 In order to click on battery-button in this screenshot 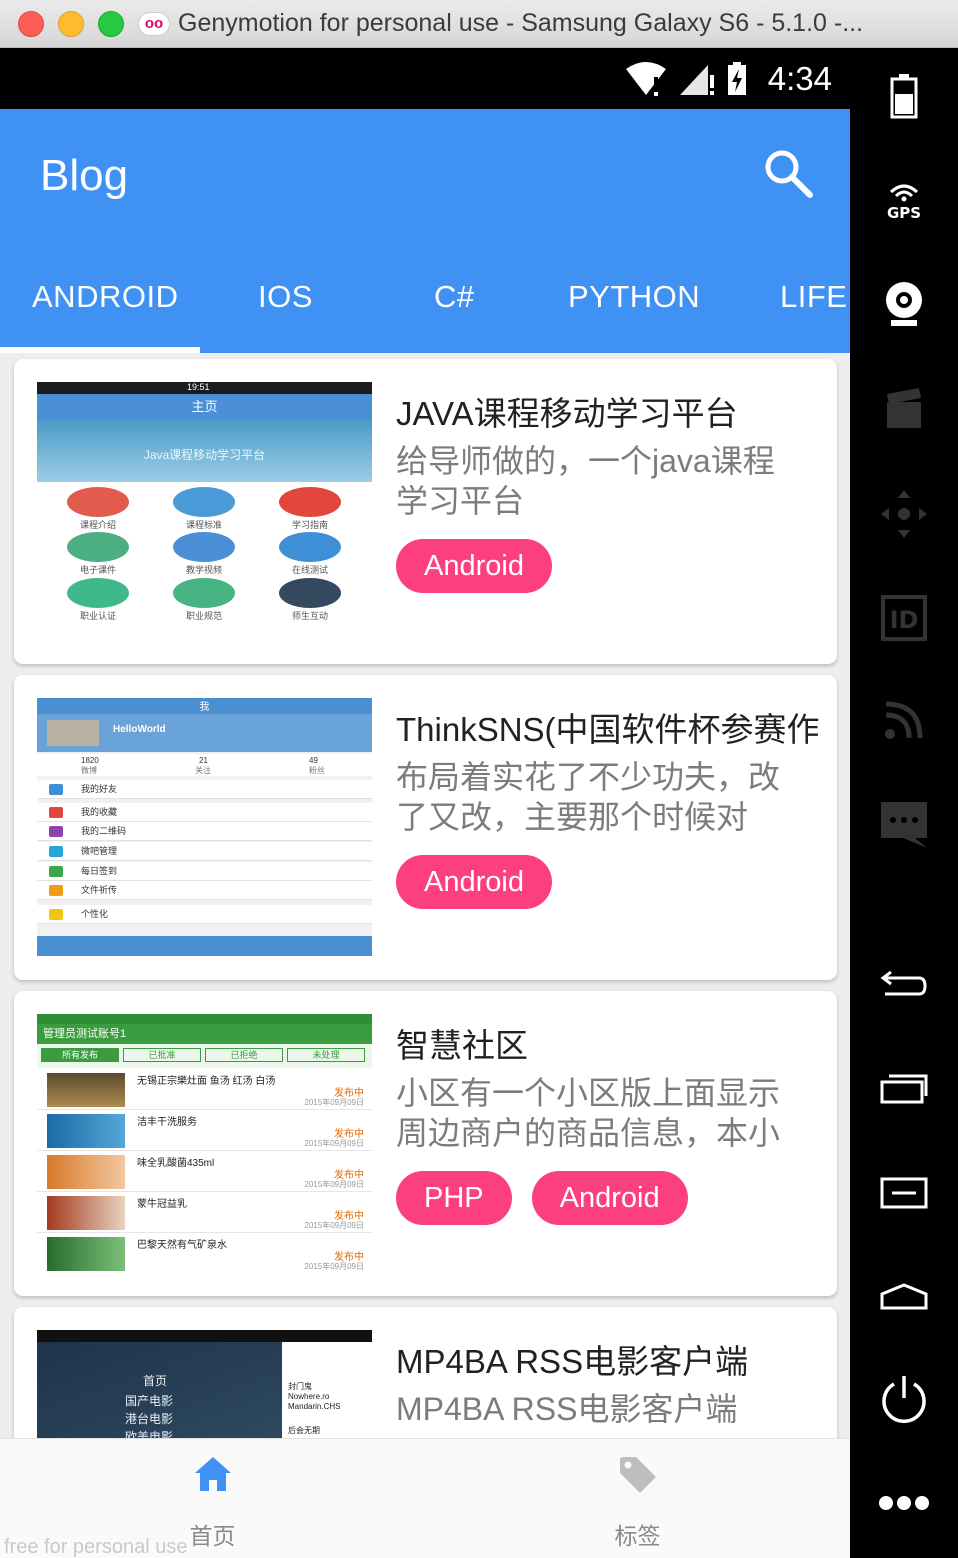, I will do `click(904, 96)`.